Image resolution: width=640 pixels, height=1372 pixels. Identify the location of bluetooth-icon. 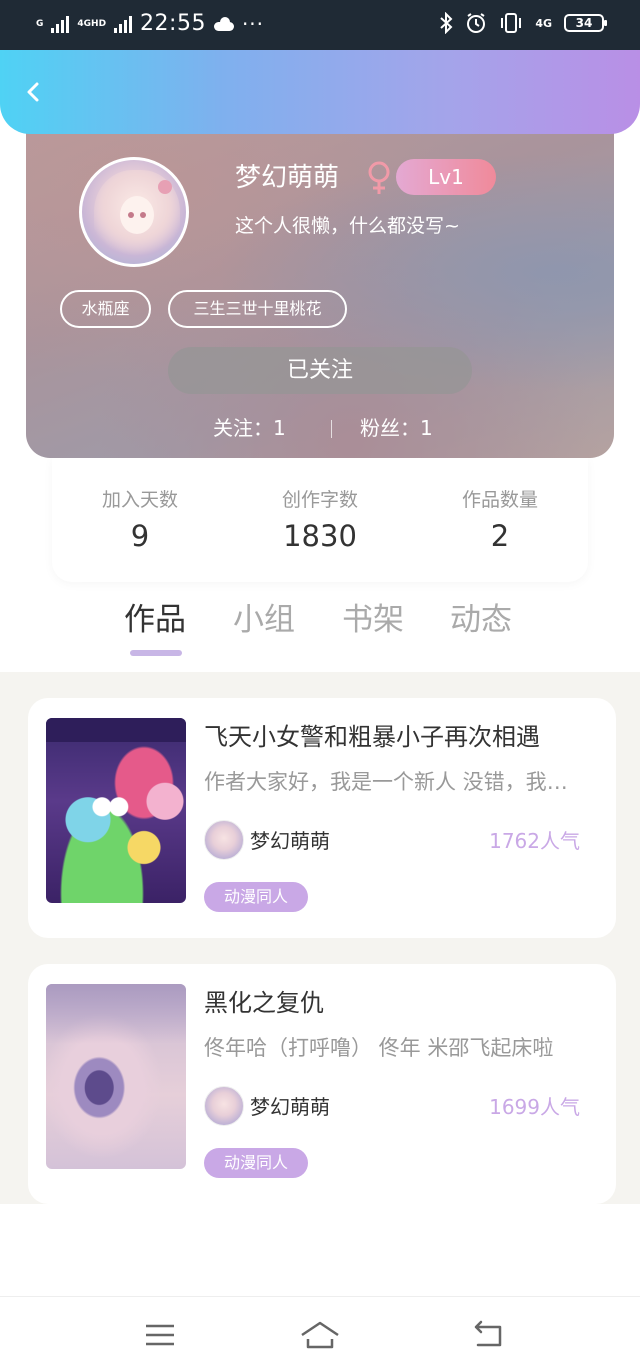
(446, 23).